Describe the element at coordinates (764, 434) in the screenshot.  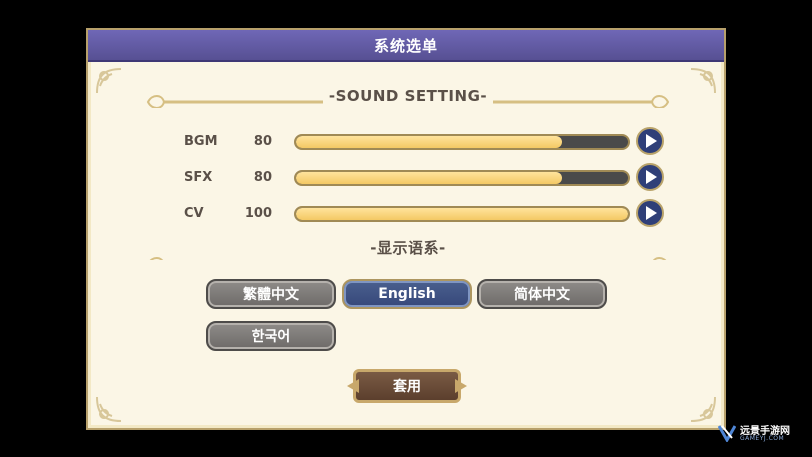
I see `watermark: 远景手游网 GAMEYJ.COM` at that location.